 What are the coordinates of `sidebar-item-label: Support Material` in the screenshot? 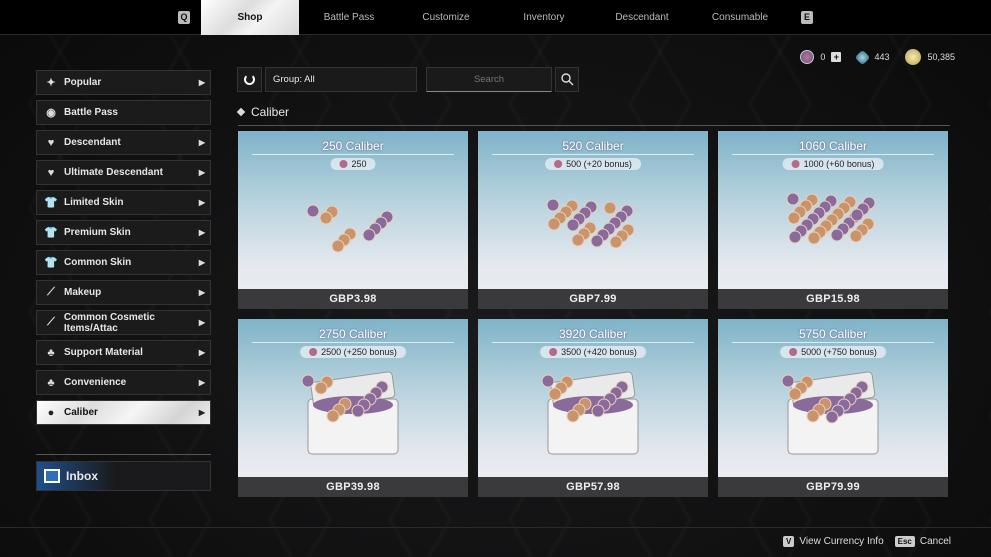 It's located at (103, 352).